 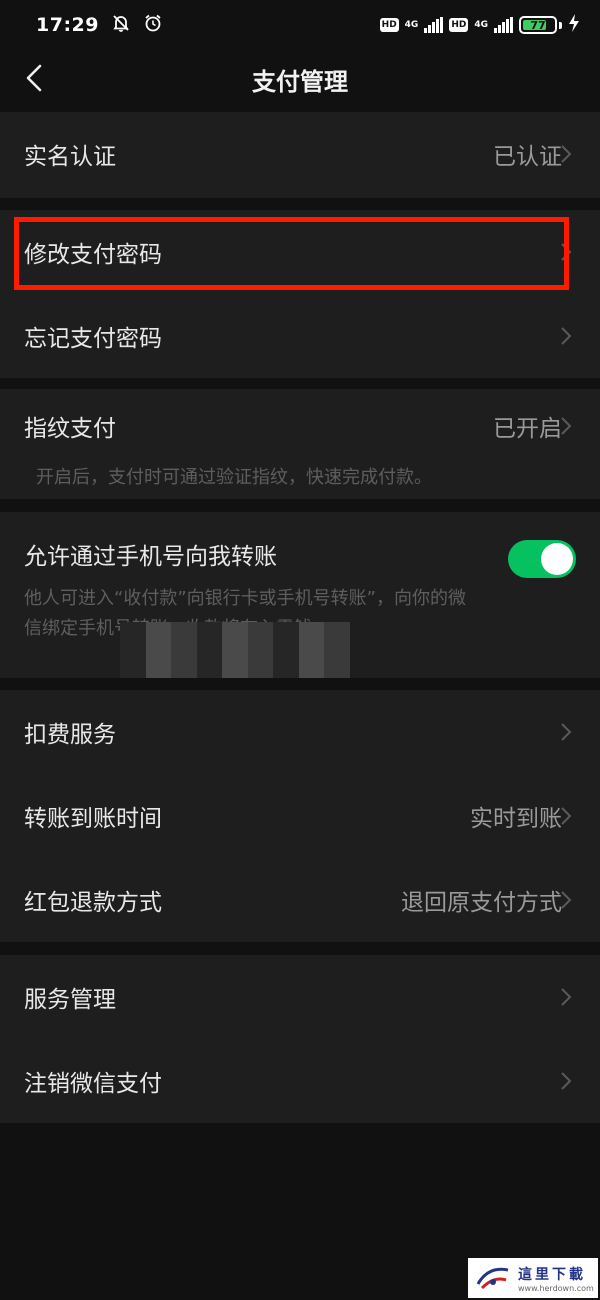 I want to click on charging-icon, so click(x=574, y=25).